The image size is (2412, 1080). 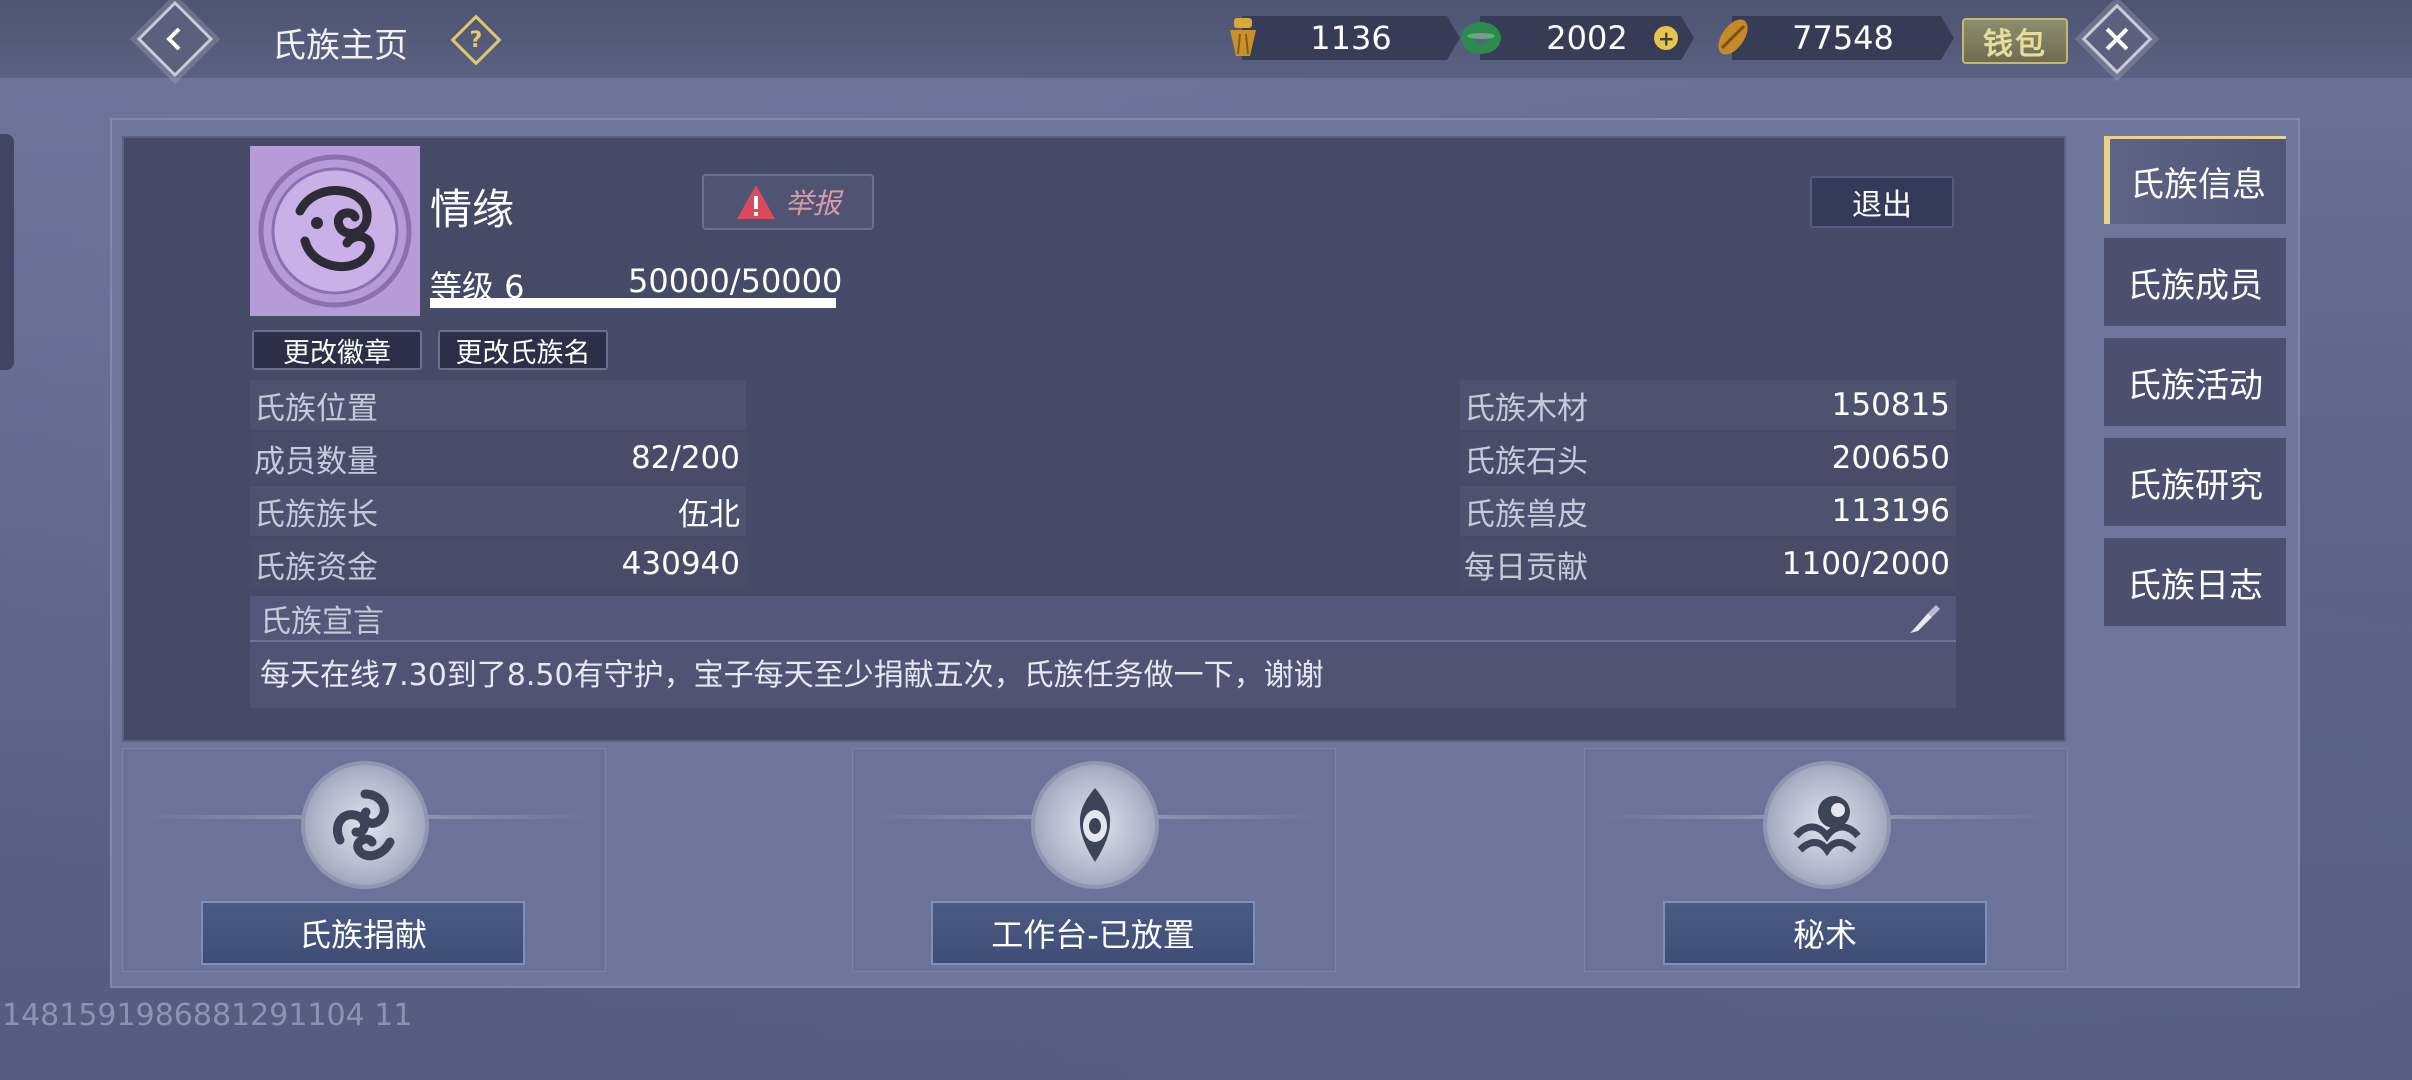 What do you see at coordinates (2198, 185) in the screenshot?
I see `tab-label: 氏族信息` at bounding box center [2198, 185].